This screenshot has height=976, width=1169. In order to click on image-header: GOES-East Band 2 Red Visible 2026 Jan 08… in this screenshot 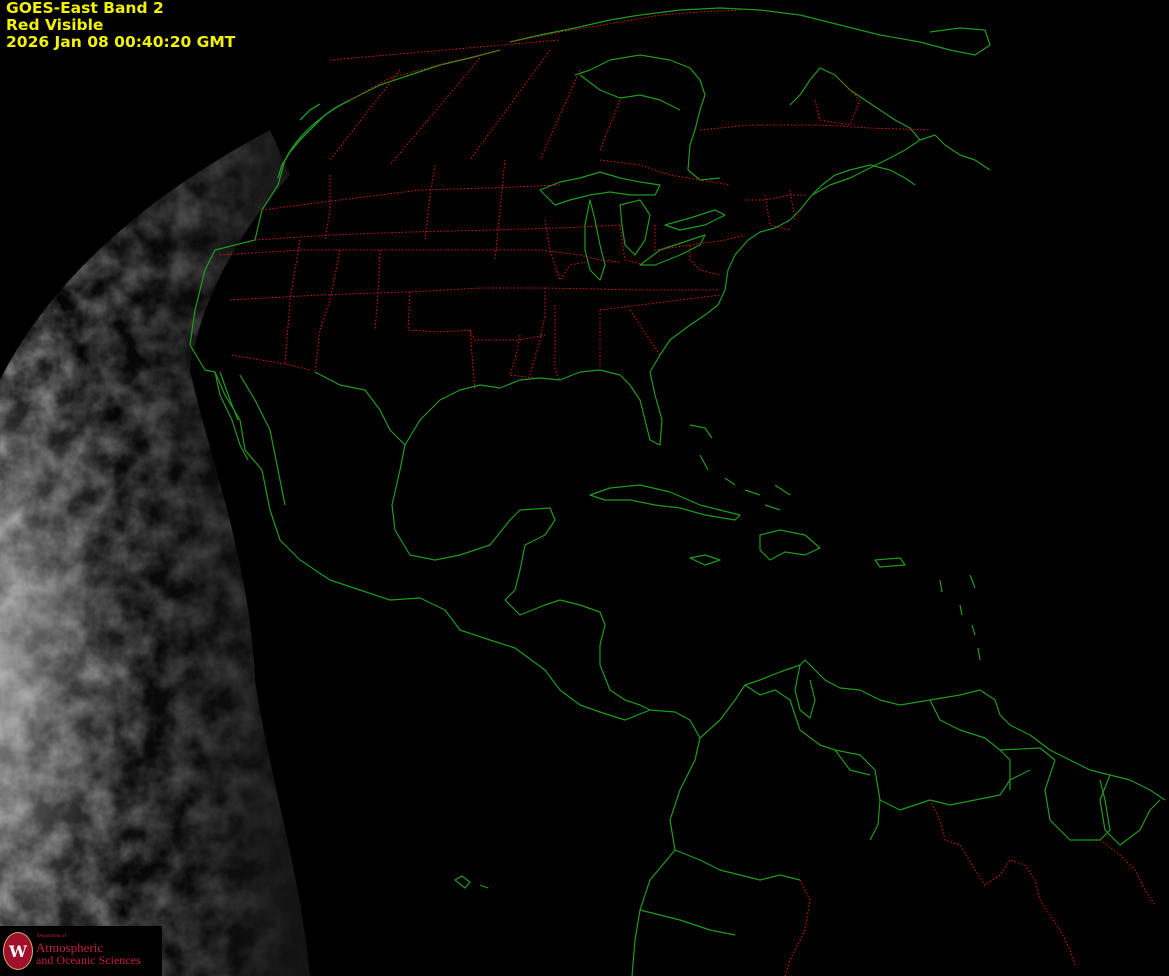, I will do `click(120, 26)`.